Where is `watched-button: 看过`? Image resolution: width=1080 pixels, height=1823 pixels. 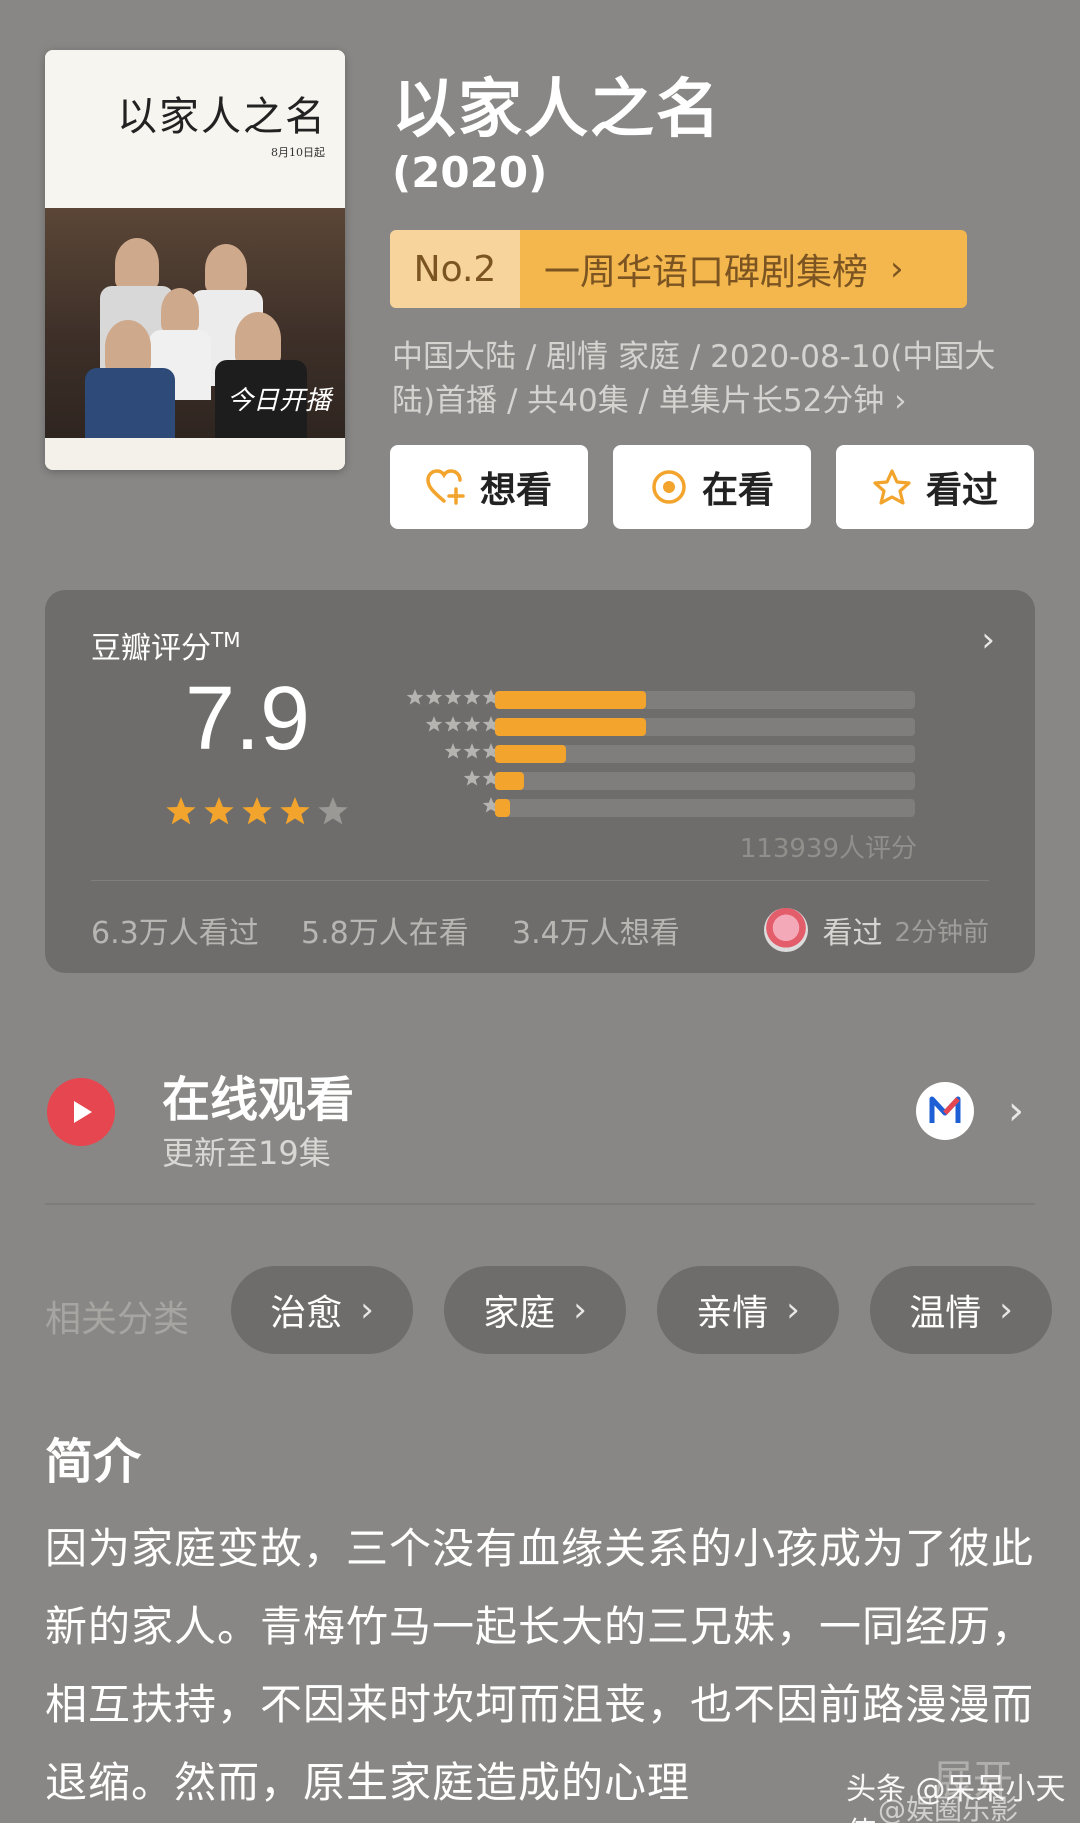
watched-button: 看过 is located at coordinates (935, 487).